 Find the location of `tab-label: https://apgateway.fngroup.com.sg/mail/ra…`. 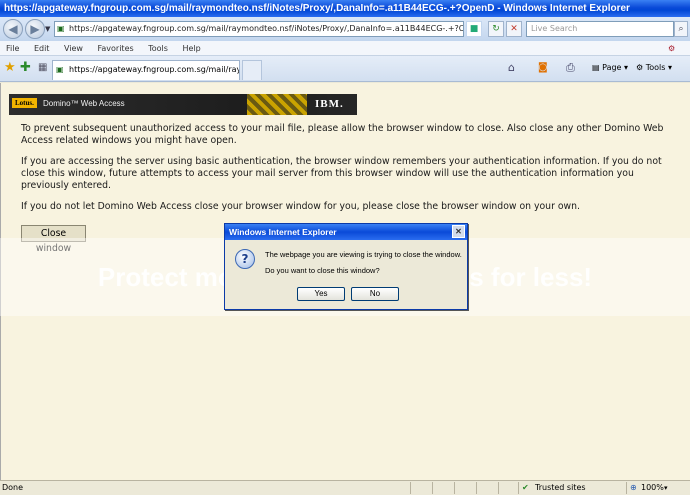

tab-label: https://apgateway.fngroup.com.sg/mail/ra… is located at coordinates (154, 69).